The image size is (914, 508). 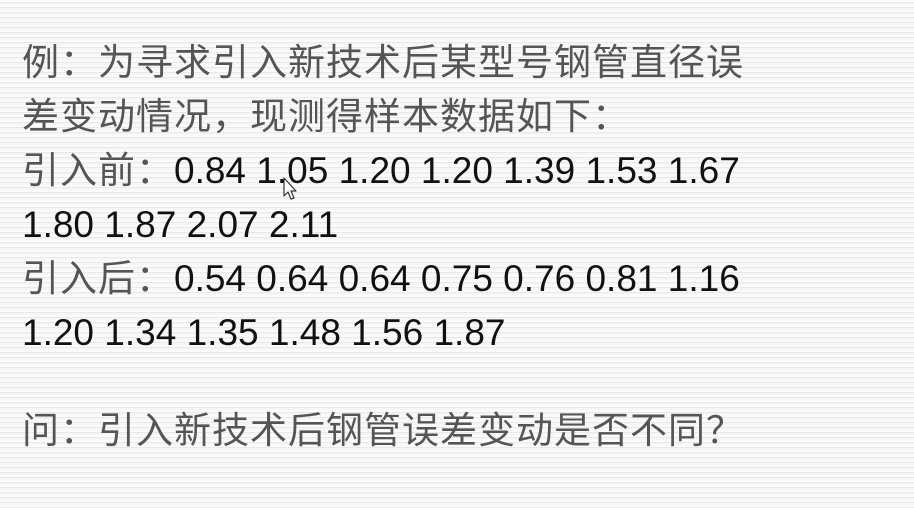 I want to click on example-line-2: 差变动情况，现测得样本数据如下：, so click(x=462, y=117).